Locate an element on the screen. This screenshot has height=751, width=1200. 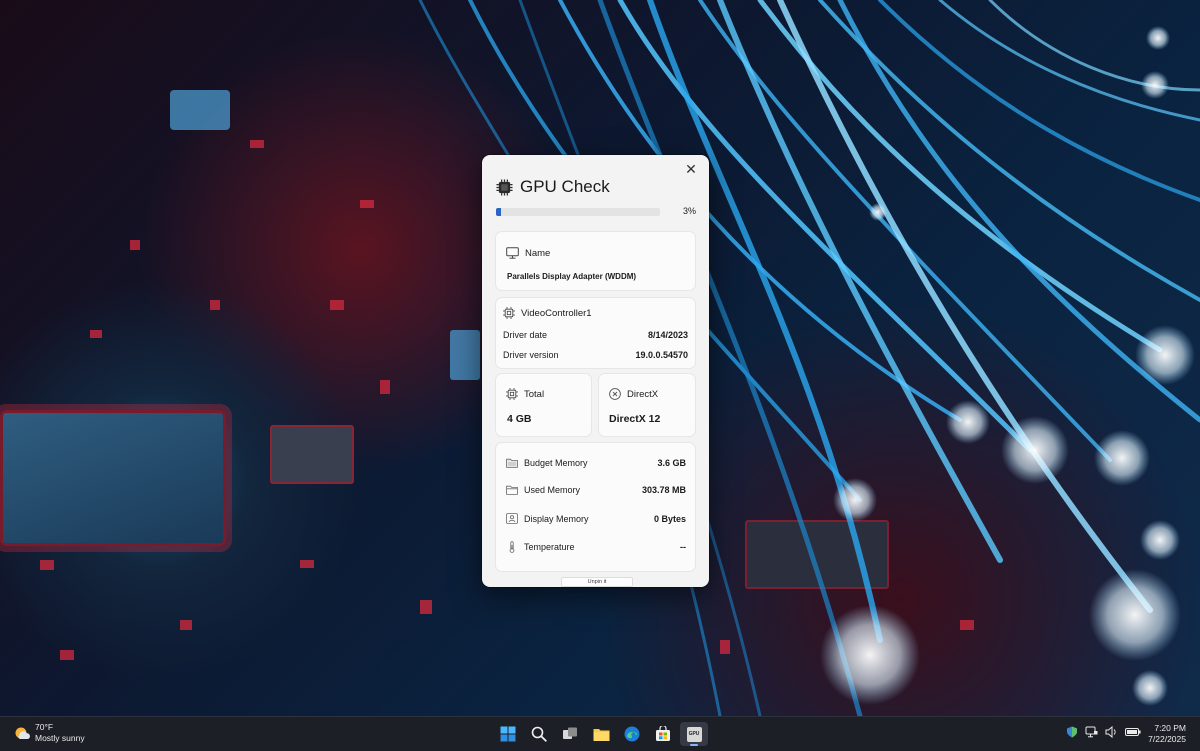
driver-version-value: 19.0.0.54570 is located at coordinates (661, 355).